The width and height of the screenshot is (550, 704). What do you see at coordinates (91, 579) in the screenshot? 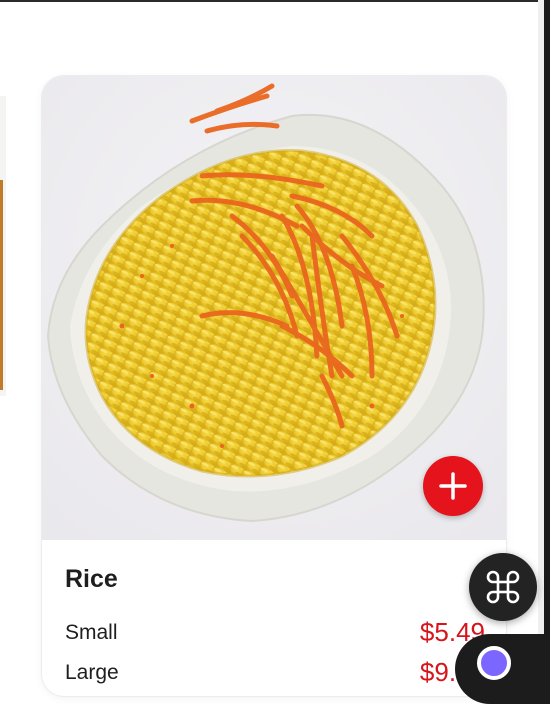
I see `product-title: Rice` at bounding box center [91, 579].